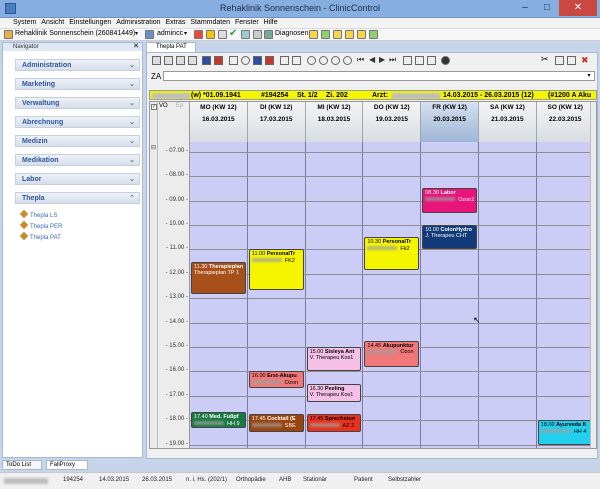  I want to click on search-icon, so click(311, 60).